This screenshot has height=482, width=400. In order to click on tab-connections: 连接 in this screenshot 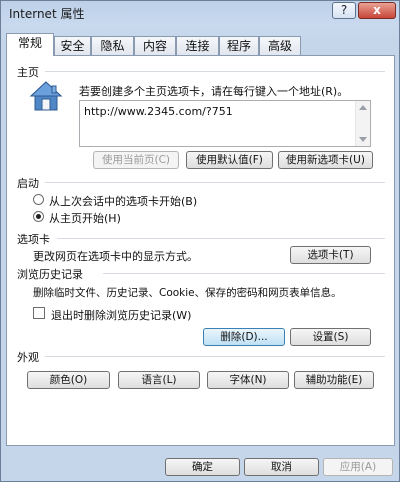, I will do `click(197, 45)`.